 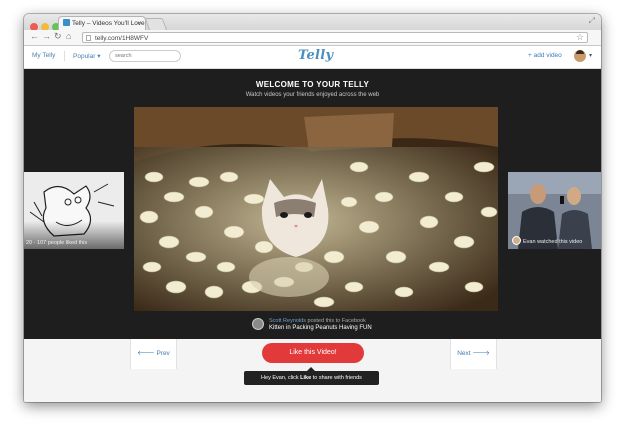 I want to click on next-label: Next, so click(x=464, y=353).